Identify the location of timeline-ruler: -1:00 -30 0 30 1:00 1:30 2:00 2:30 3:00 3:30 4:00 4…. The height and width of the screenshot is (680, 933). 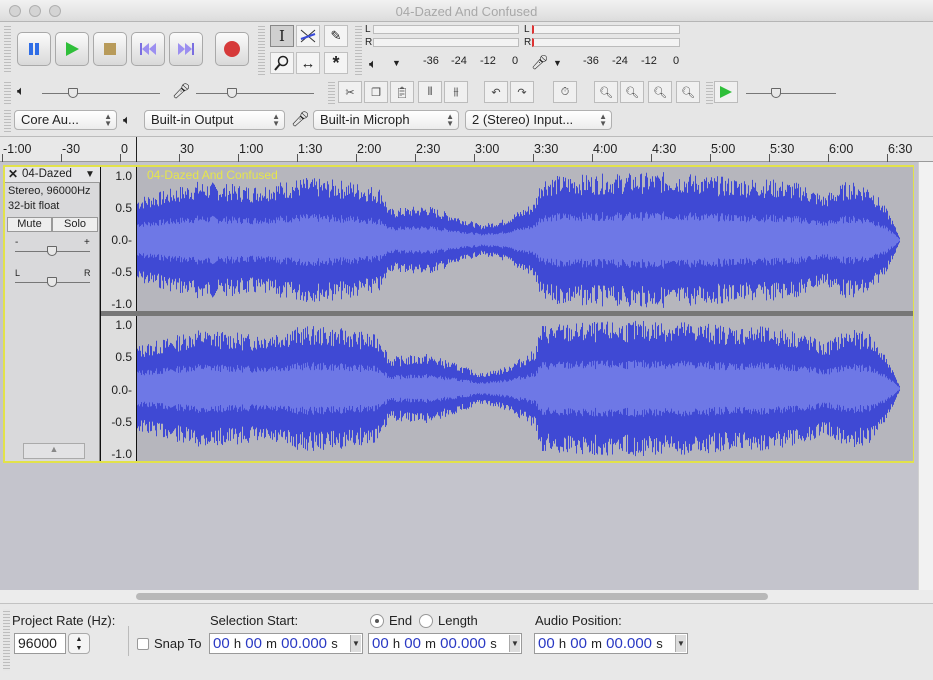
(466, 149).